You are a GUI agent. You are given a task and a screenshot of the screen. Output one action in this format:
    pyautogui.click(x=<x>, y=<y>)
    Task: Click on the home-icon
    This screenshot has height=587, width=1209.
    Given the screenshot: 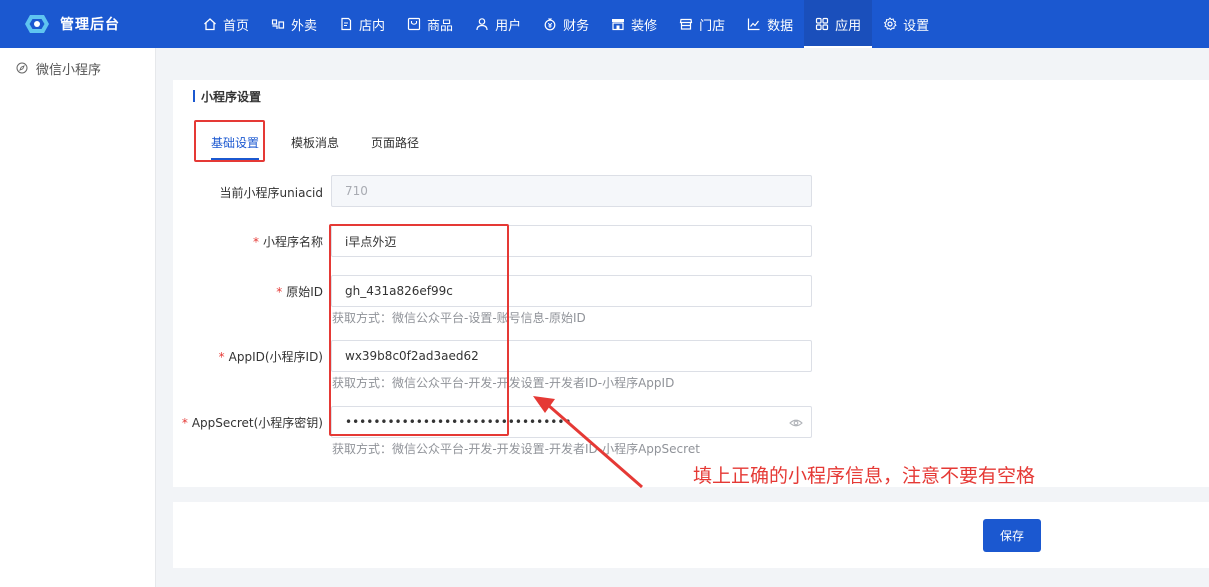 What is the action you would take?
    pyautogui.click(x=210, y=24)
    